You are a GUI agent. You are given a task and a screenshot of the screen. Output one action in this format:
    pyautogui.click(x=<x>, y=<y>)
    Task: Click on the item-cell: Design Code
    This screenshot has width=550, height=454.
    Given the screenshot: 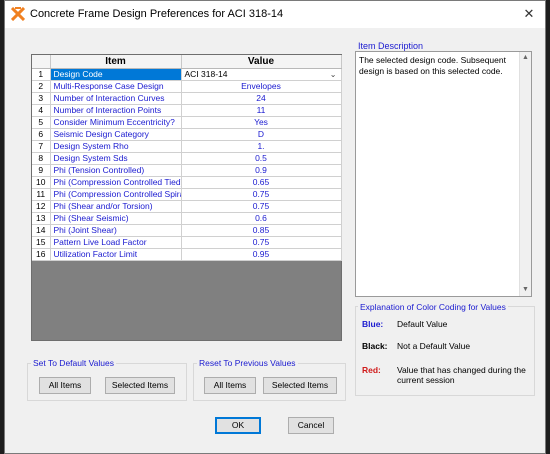 What is the action you would take?
    pyautogui.click(x=116, y=74)
    